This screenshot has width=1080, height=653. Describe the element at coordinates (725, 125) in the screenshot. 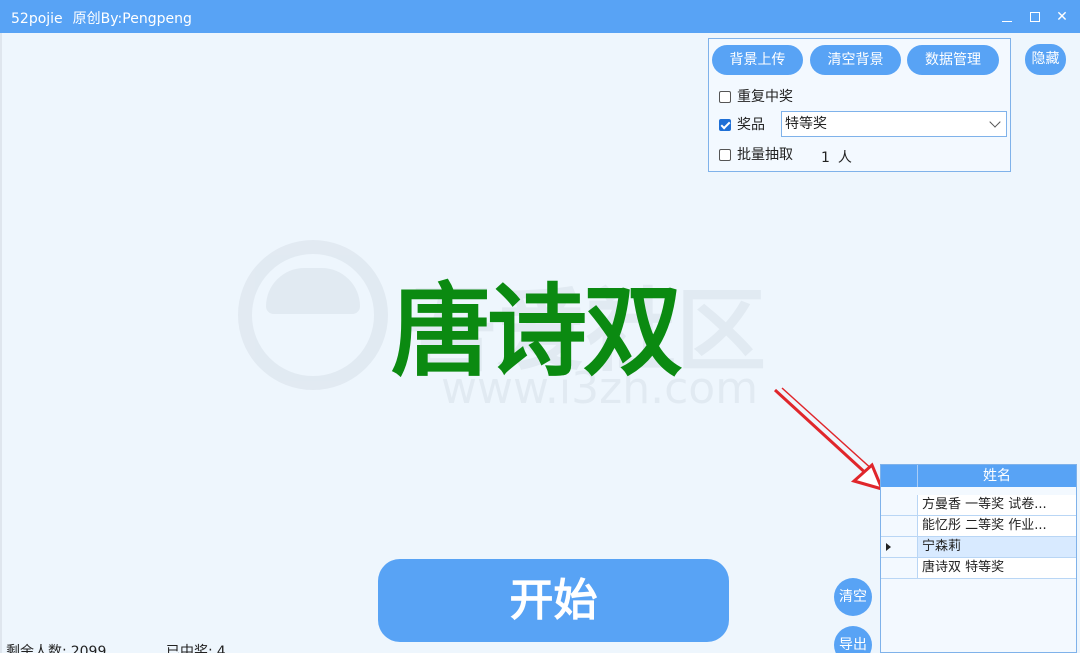

I see `prize-checkbox-box` at that location.